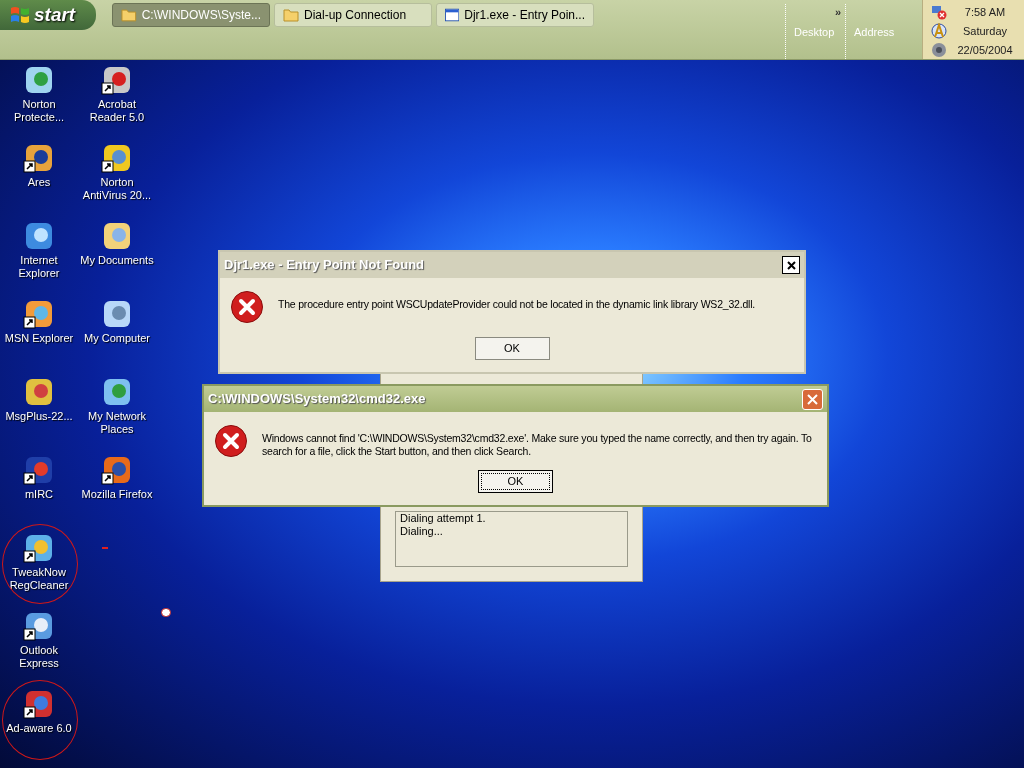 This screenshot has height=768, width=1024. What do you see at coordinates (117, 111) in the screenshot?
I see `icon-label: Acrobat Reader 5.0` at bounding box center [117, 111].